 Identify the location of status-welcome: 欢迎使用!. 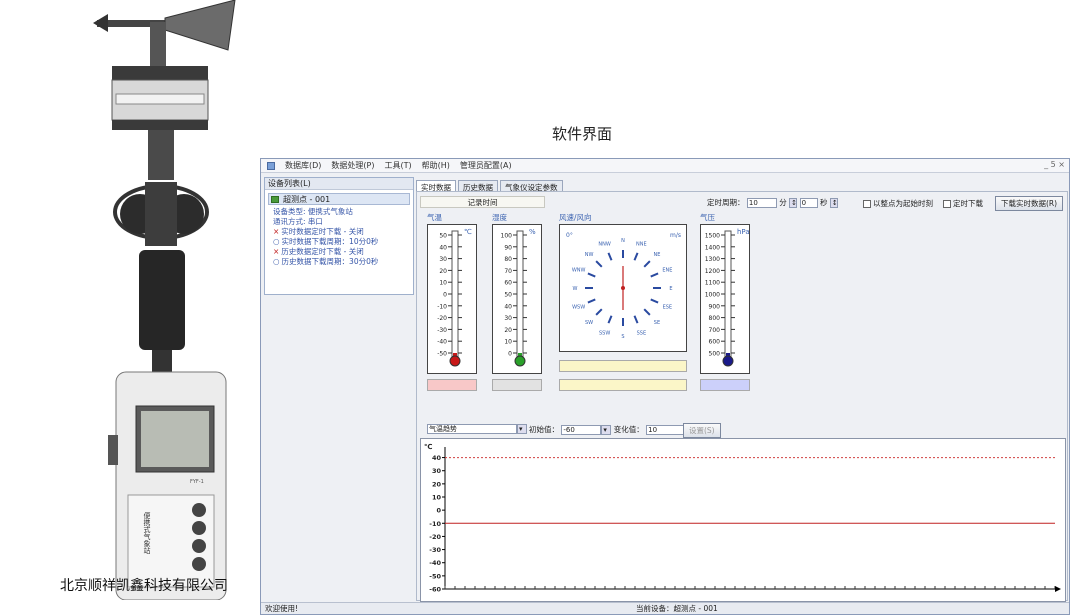
(282, 608).